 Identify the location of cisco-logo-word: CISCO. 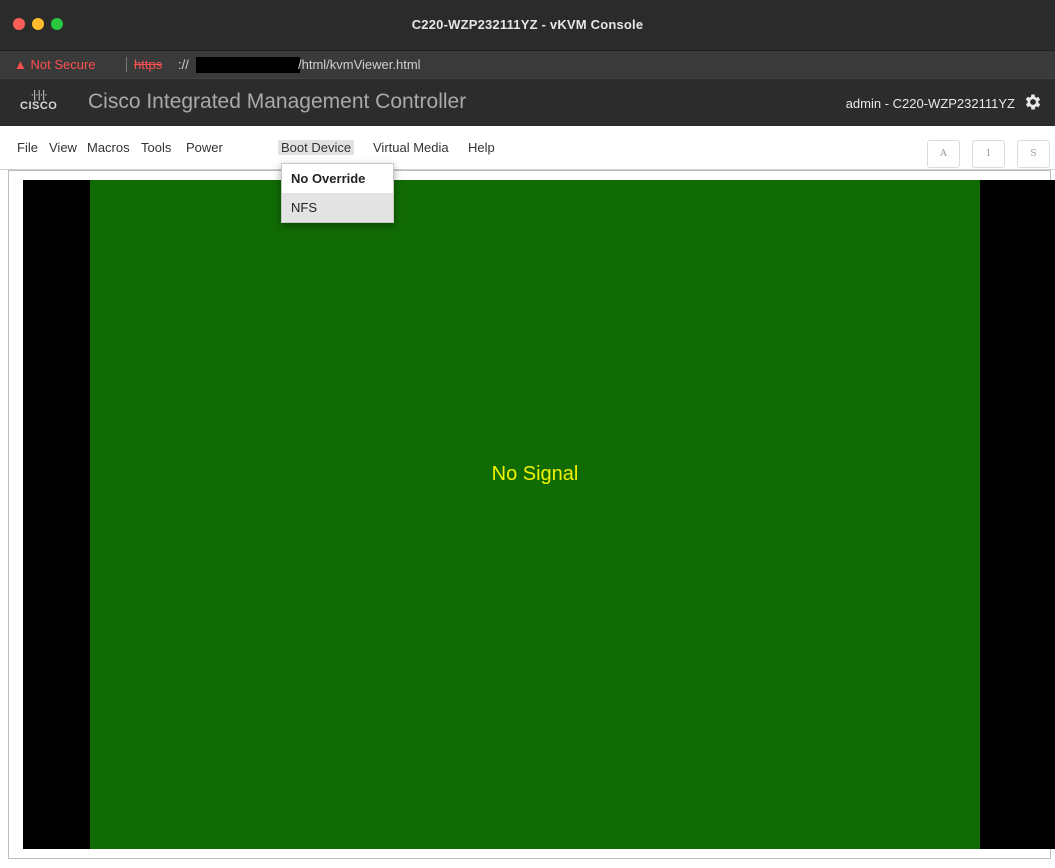
(39, 106).